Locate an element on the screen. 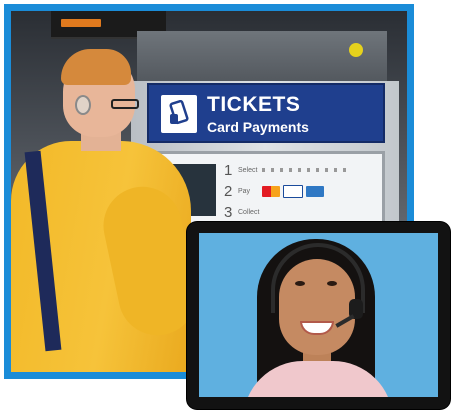  step-collect: 3 Collect is located at coordinates (242, 212).